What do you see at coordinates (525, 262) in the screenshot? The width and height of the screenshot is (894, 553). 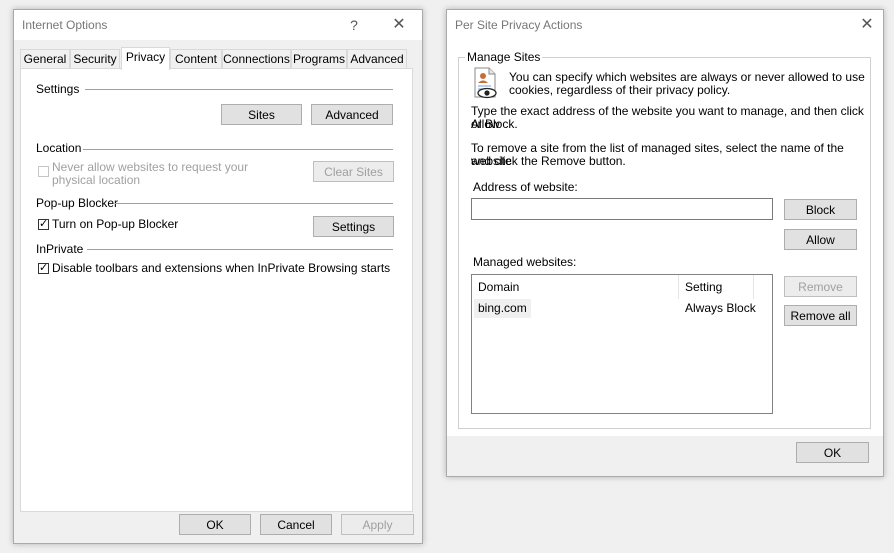 I see `managed-websites-label: Managed websites:` at bounding box center [525, 262].